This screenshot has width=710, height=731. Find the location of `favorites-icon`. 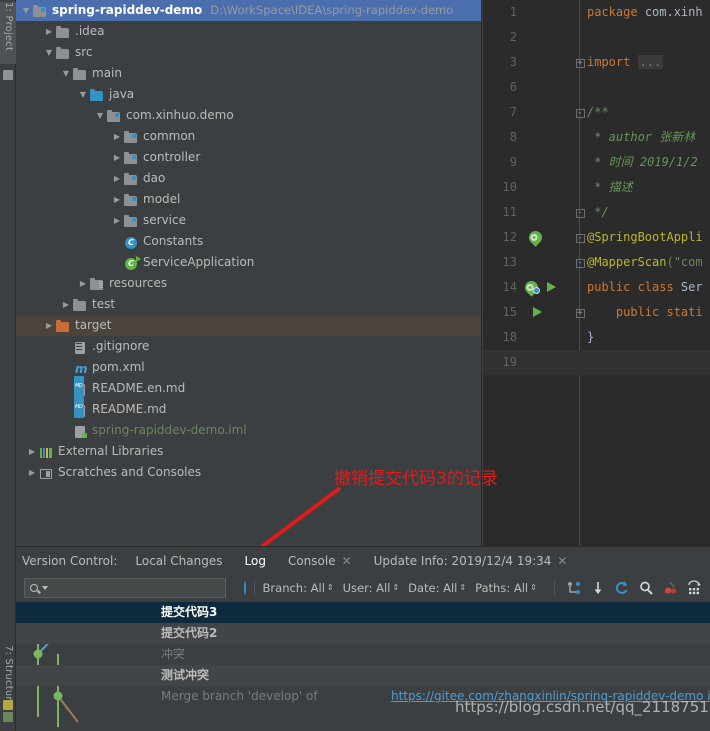

favorites-icon is located at coordinates (8, 75).